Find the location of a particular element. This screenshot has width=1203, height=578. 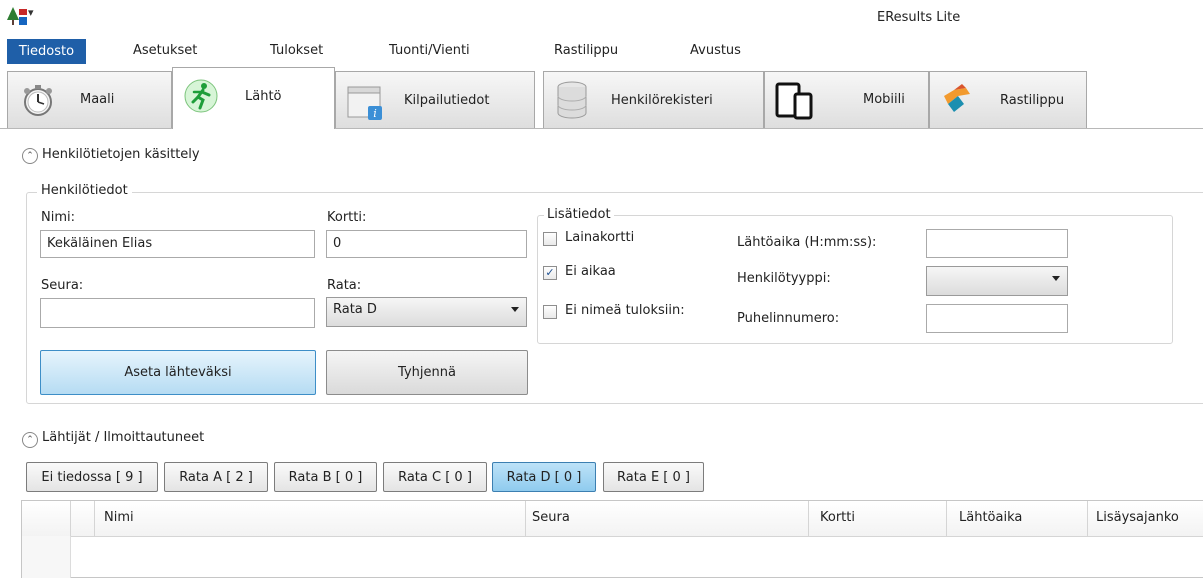

filter-rata-e: Rata E [ 0 ] is located at coordinates (653, 477).